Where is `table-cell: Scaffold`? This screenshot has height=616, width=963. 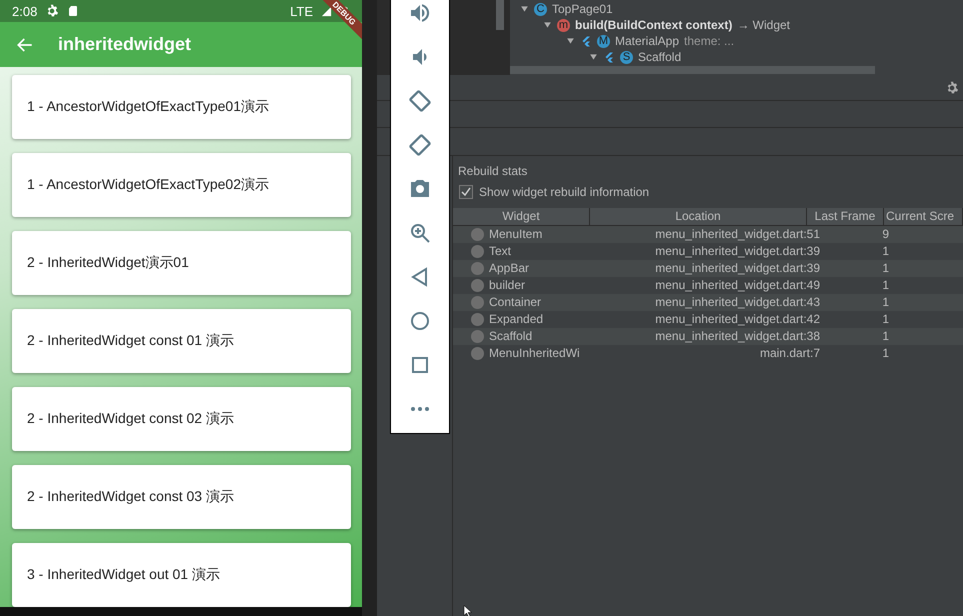
table-cell: Scaffold is located at coordinates (510, 336).